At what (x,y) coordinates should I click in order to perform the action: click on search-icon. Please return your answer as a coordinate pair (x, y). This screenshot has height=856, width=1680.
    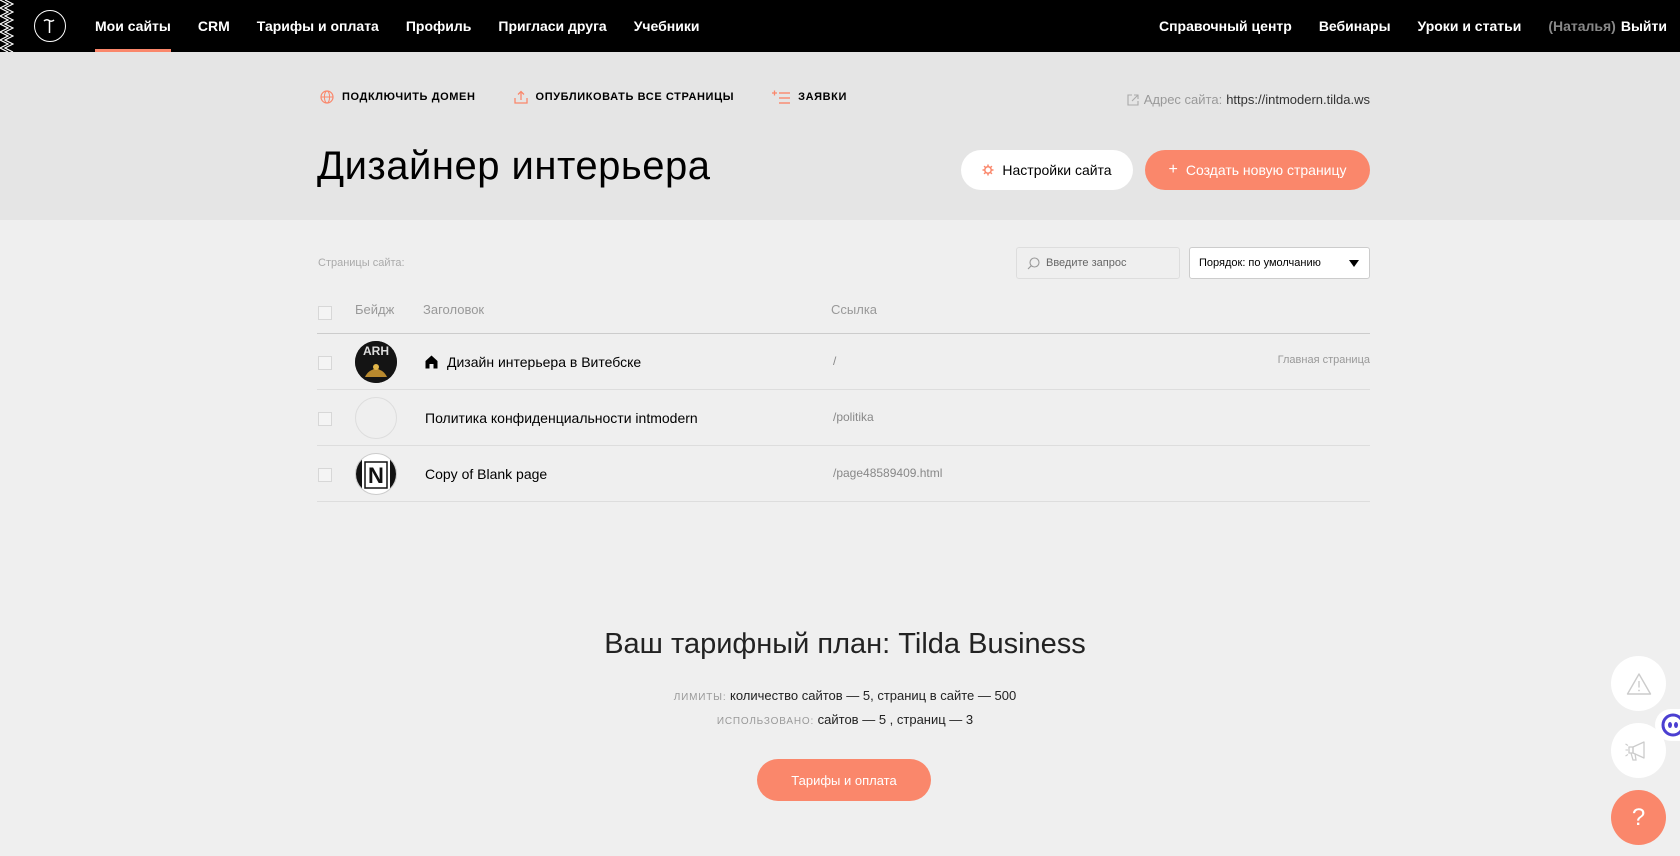
    Looking at the image, I should click on (1033, 262).